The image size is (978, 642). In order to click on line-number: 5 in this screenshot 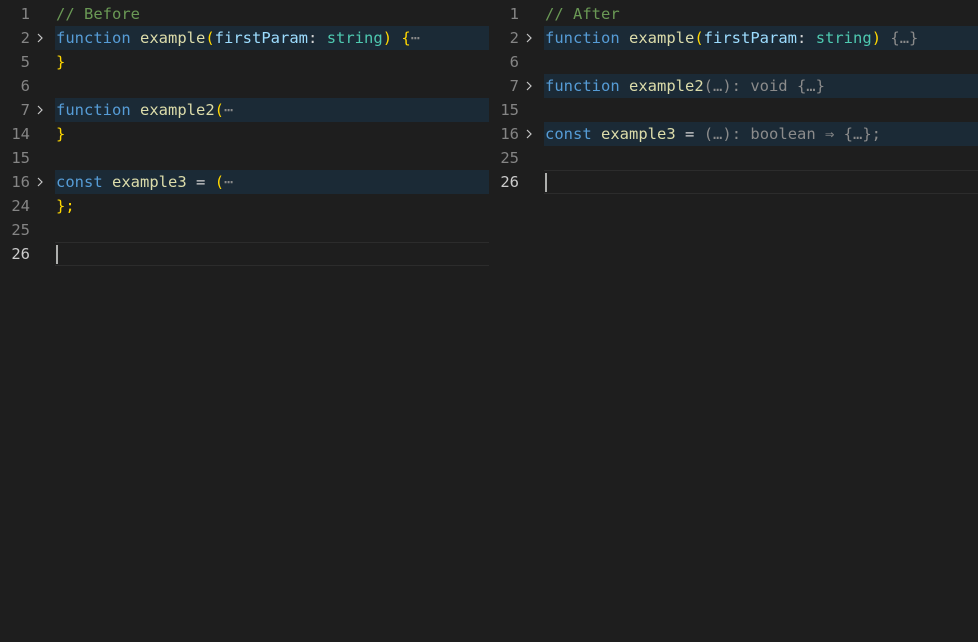, I will do `click(25, 62)`.